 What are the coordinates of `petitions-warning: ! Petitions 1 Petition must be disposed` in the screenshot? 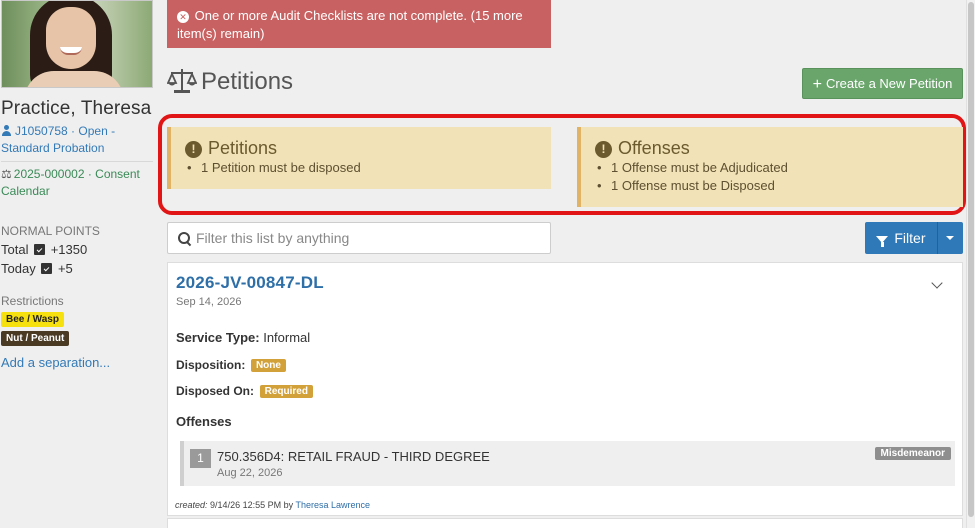 It's located at (359, 158).